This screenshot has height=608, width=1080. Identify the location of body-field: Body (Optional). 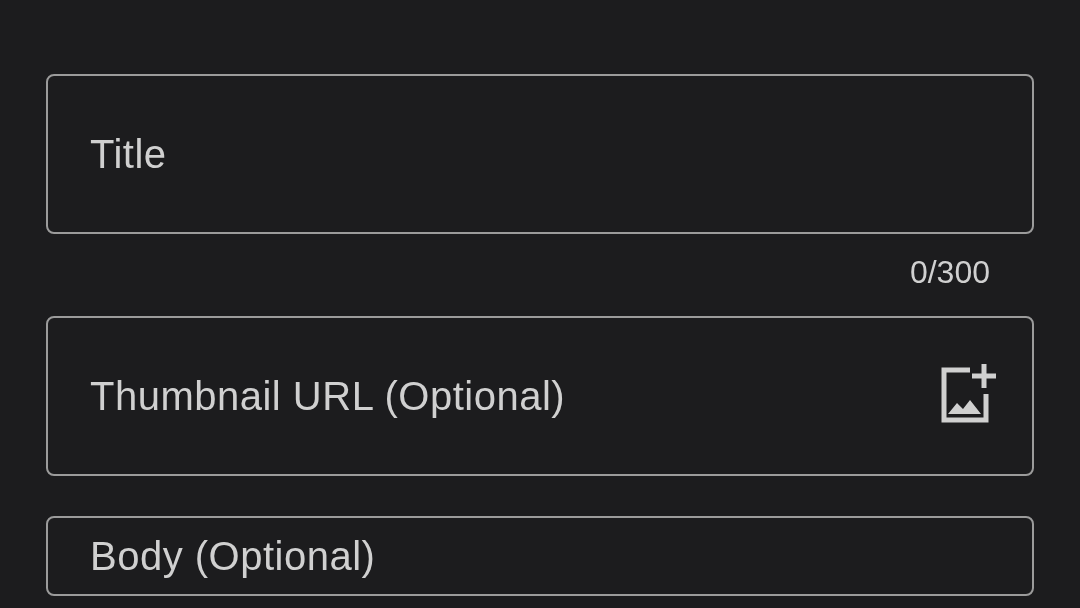
(540, 556).